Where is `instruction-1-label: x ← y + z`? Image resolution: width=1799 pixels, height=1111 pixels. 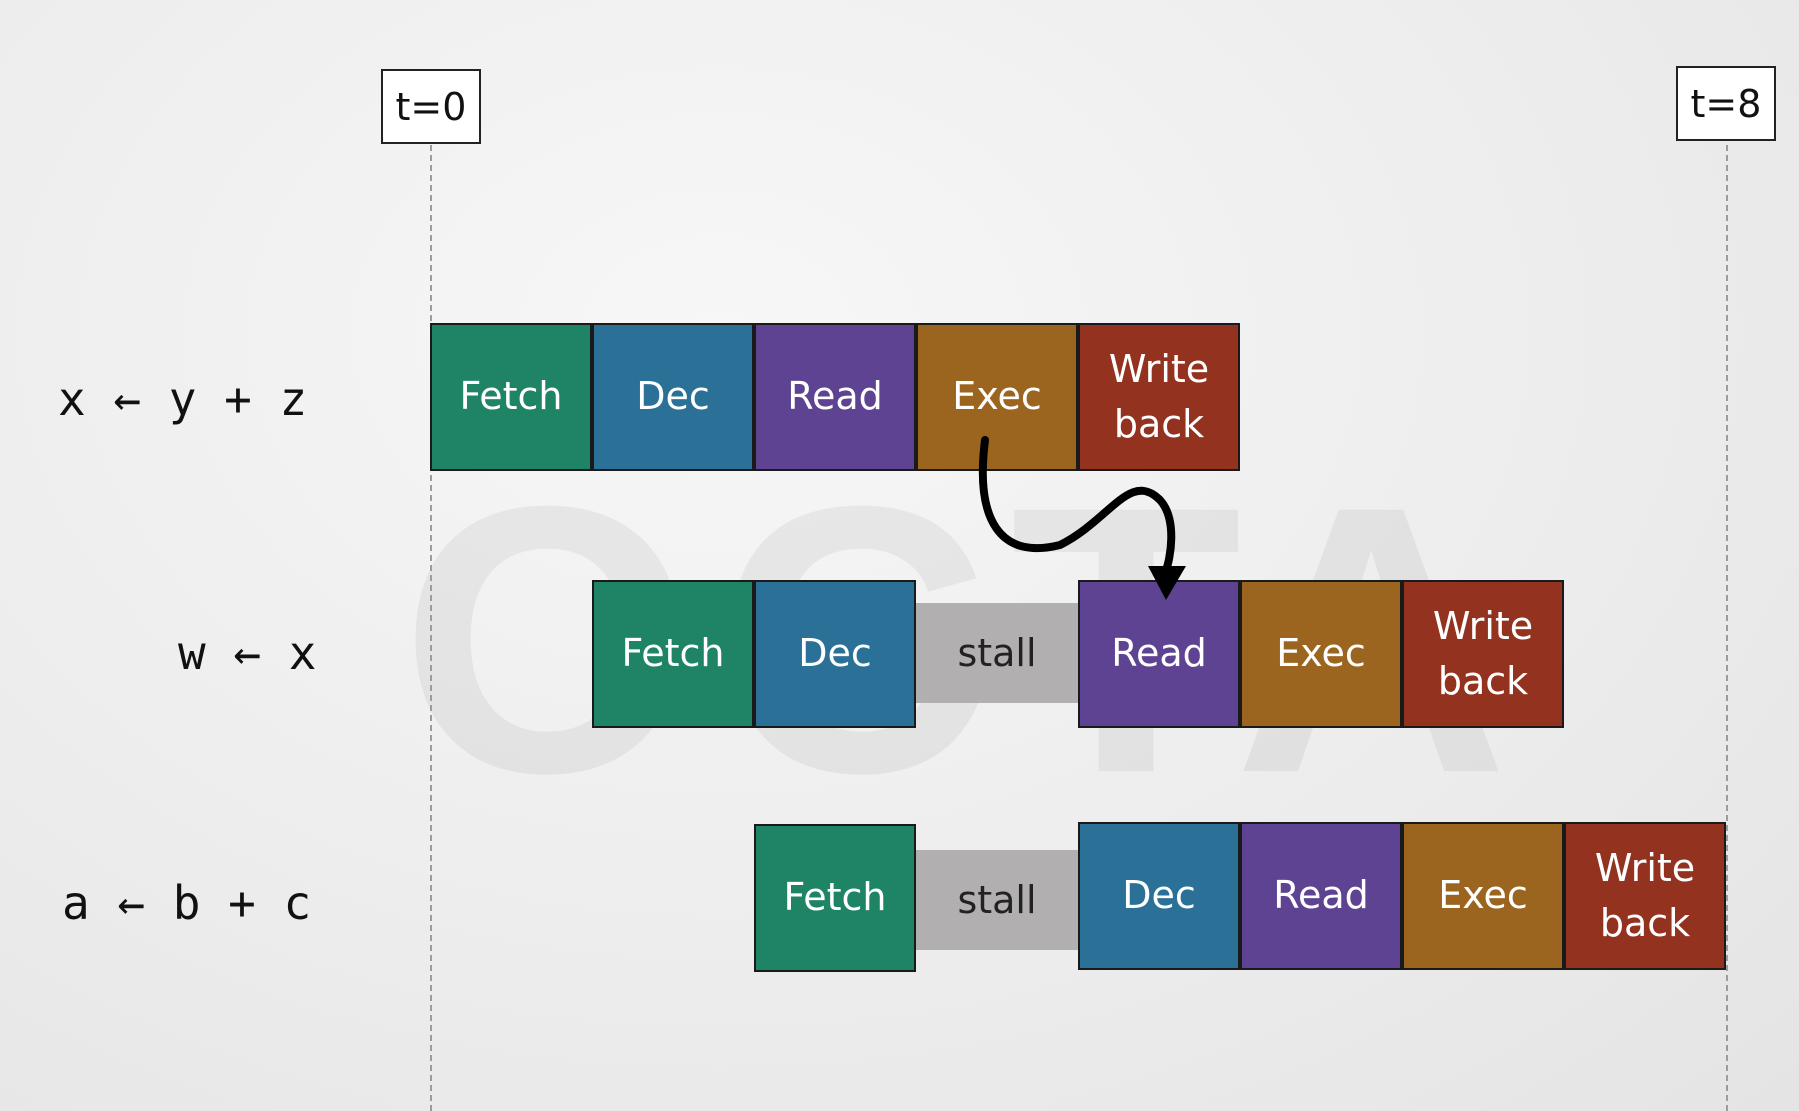
instruction-1-label: x ← y + z is located at coordinates (183, 399).